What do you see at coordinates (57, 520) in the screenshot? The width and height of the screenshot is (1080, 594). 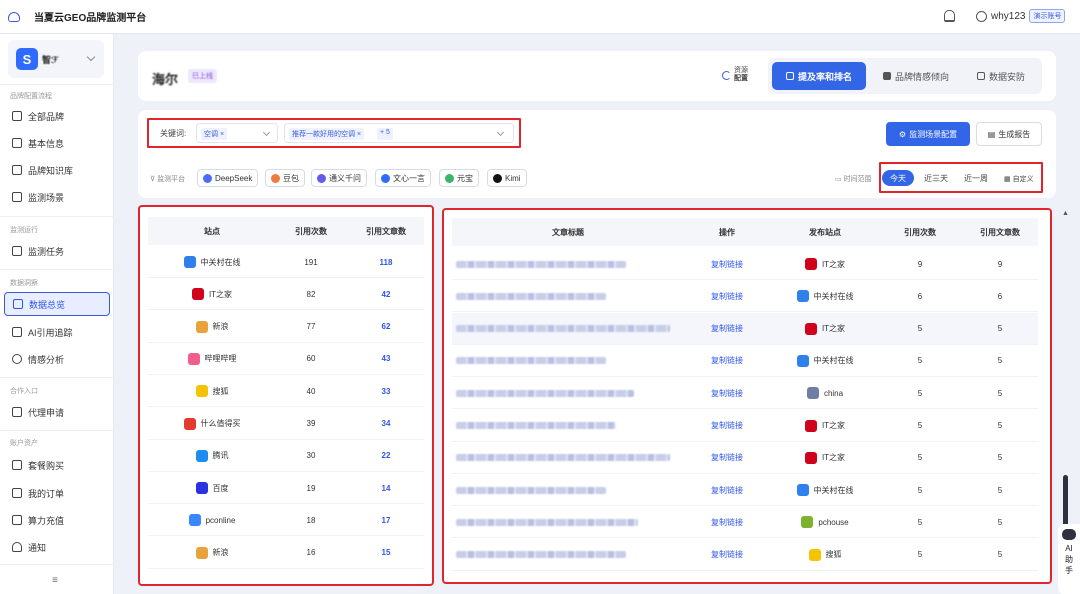 I see `sidebar-item-recharge: 算力充值` at bounding box center [57, 520].